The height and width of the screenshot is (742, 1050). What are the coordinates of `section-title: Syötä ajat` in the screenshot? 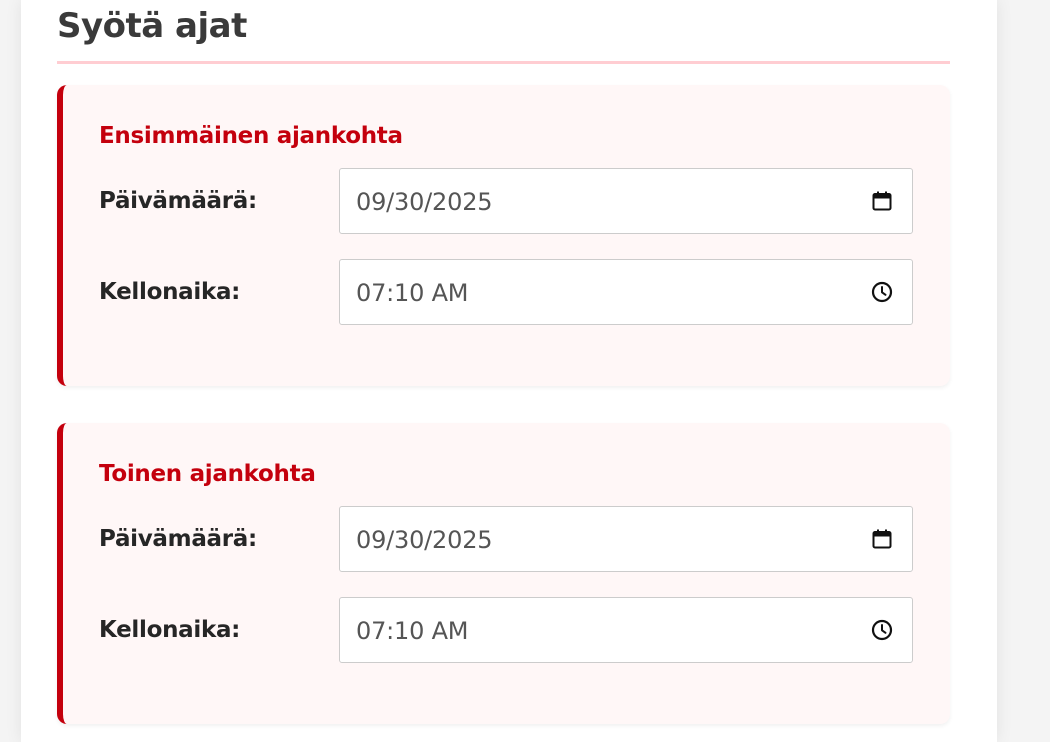 It's located at (152, 26).